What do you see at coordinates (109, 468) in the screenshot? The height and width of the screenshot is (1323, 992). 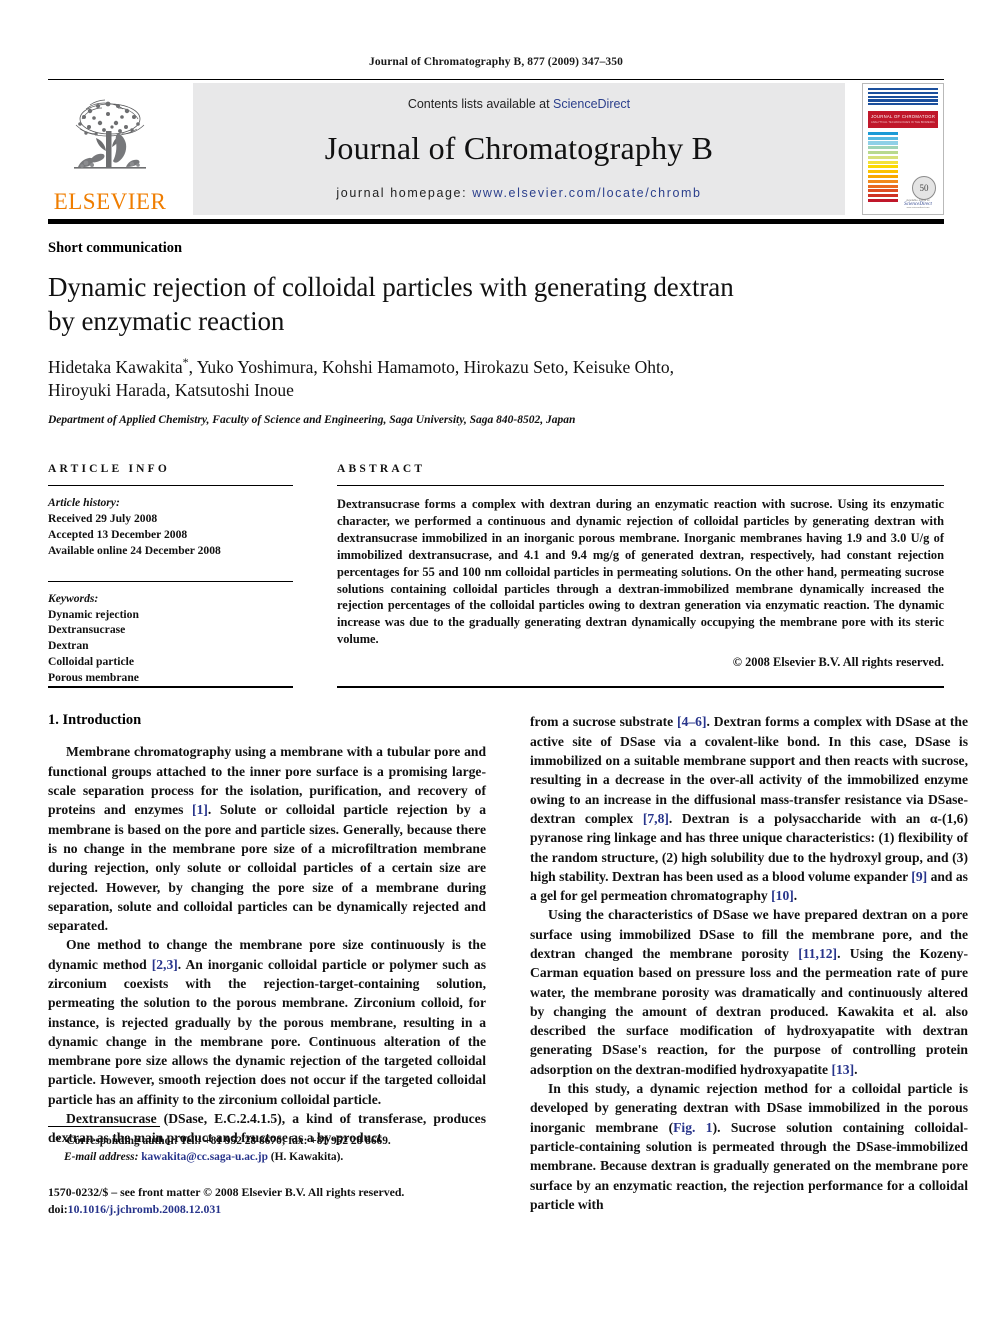 I see `article-info-heading: ARTICLE INFO` at bounding box center [109, 468].